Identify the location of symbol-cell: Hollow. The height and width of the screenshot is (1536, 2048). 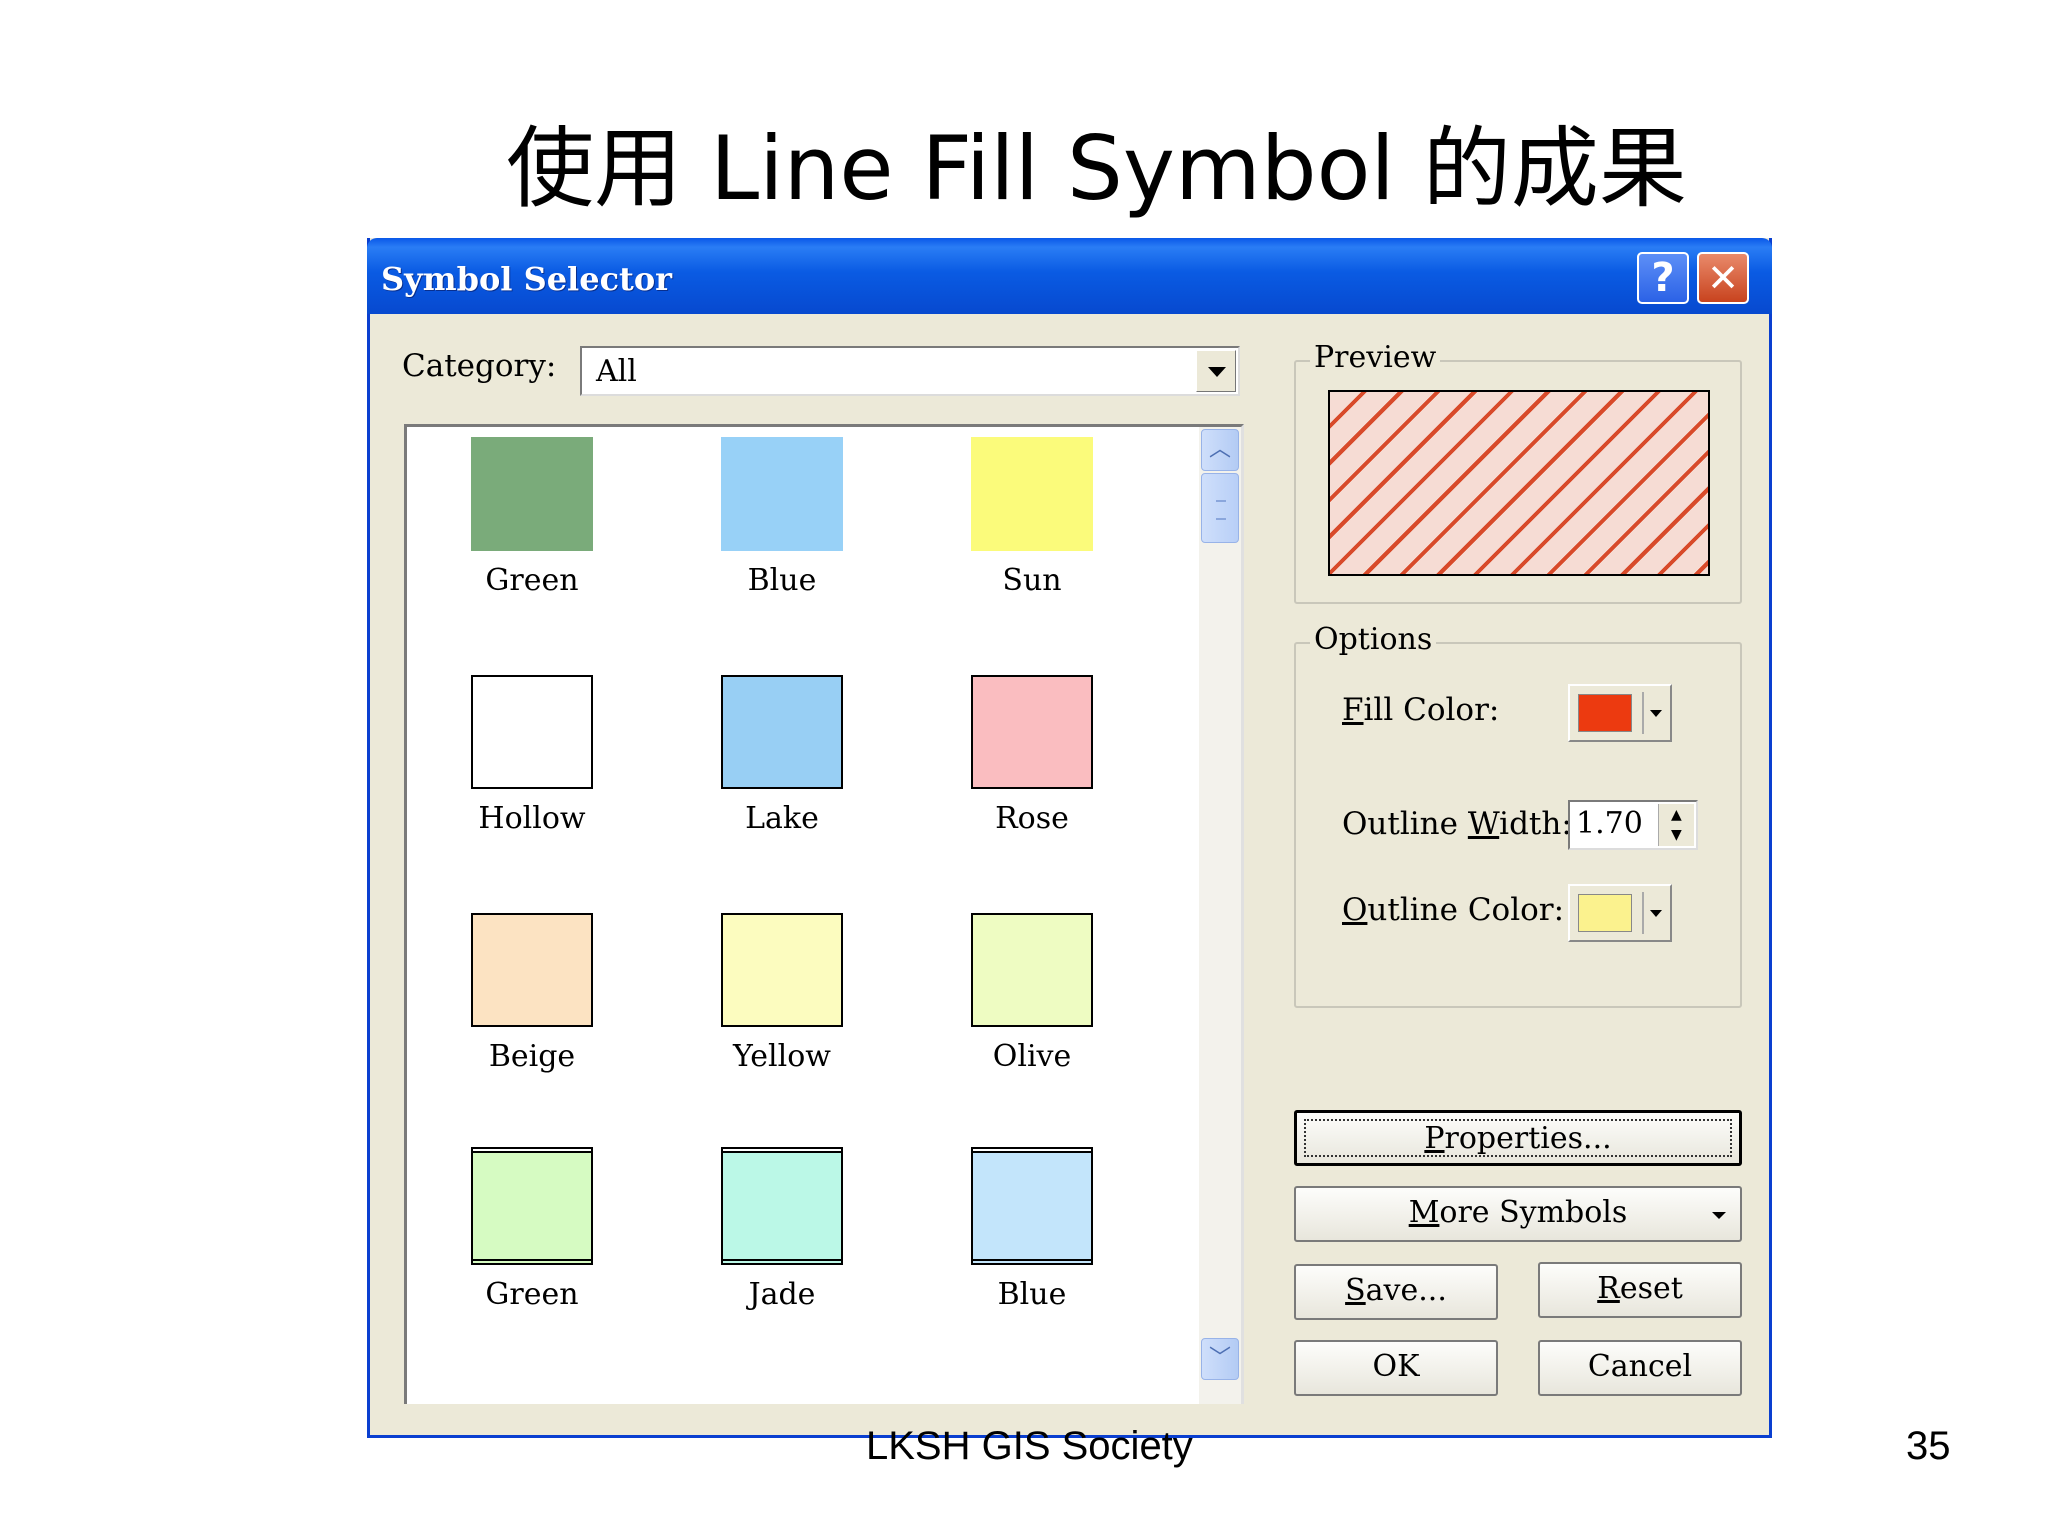
(532, 765).